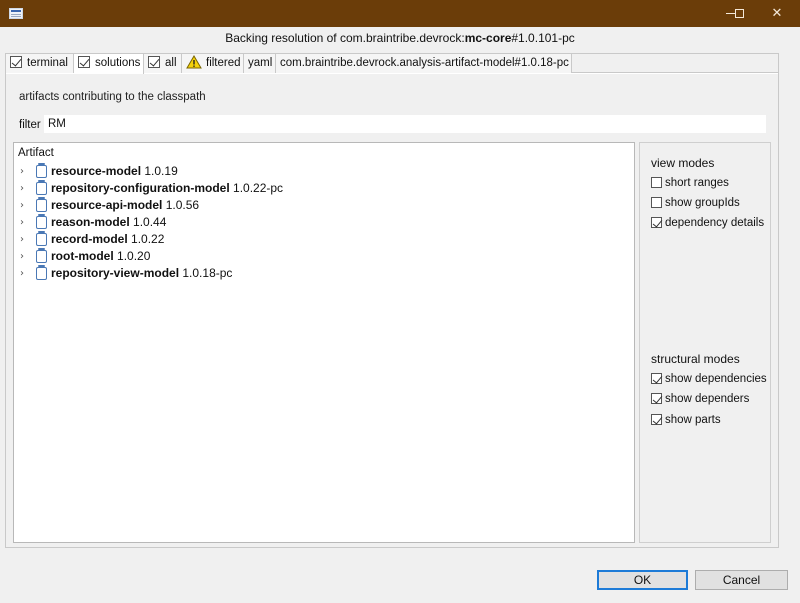 Image resolution: width=800 pixels, height=603 pixels. Describe the element at coordinates (30, 125) in the screenshot. I see `filter-label: filter` at that location.